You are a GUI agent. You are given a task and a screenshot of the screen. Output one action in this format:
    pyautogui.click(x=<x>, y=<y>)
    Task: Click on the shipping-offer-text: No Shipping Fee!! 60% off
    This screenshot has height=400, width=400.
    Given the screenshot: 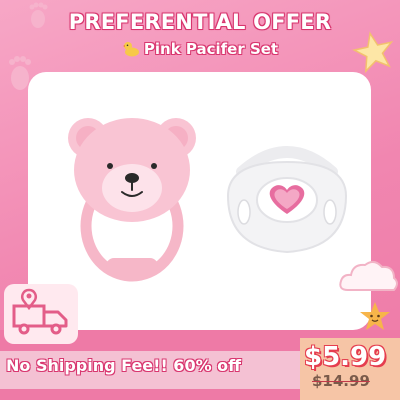 What is the action you would take?
    pyautogui.click(x=124, y=365)
    